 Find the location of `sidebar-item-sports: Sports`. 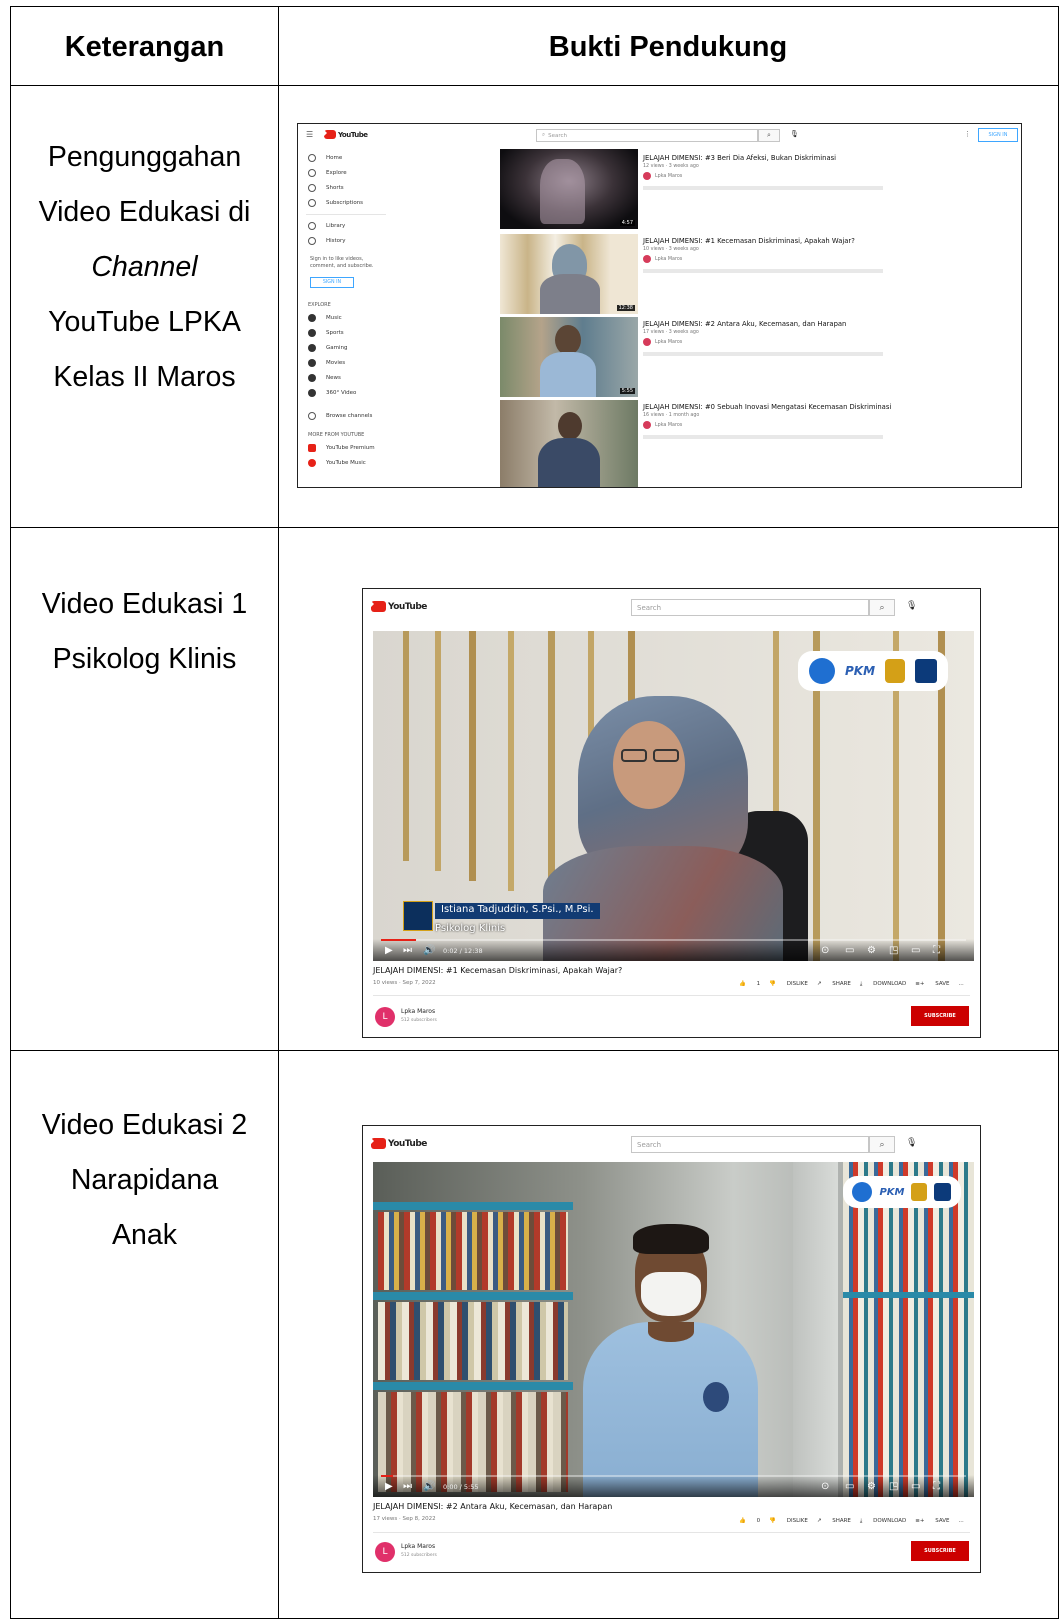

sidebar-item-sports: Sports is located at coordinates (326, 333).